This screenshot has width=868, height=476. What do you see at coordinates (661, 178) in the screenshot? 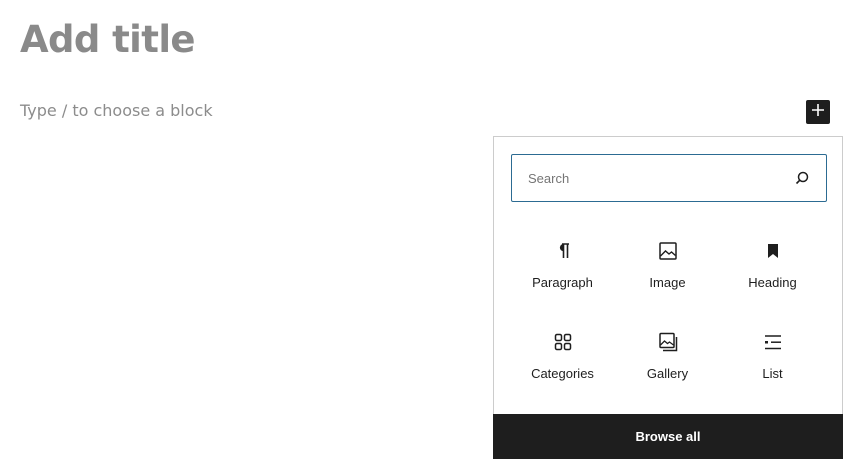
I see `block-search-input` at bounding box center [661, 178].